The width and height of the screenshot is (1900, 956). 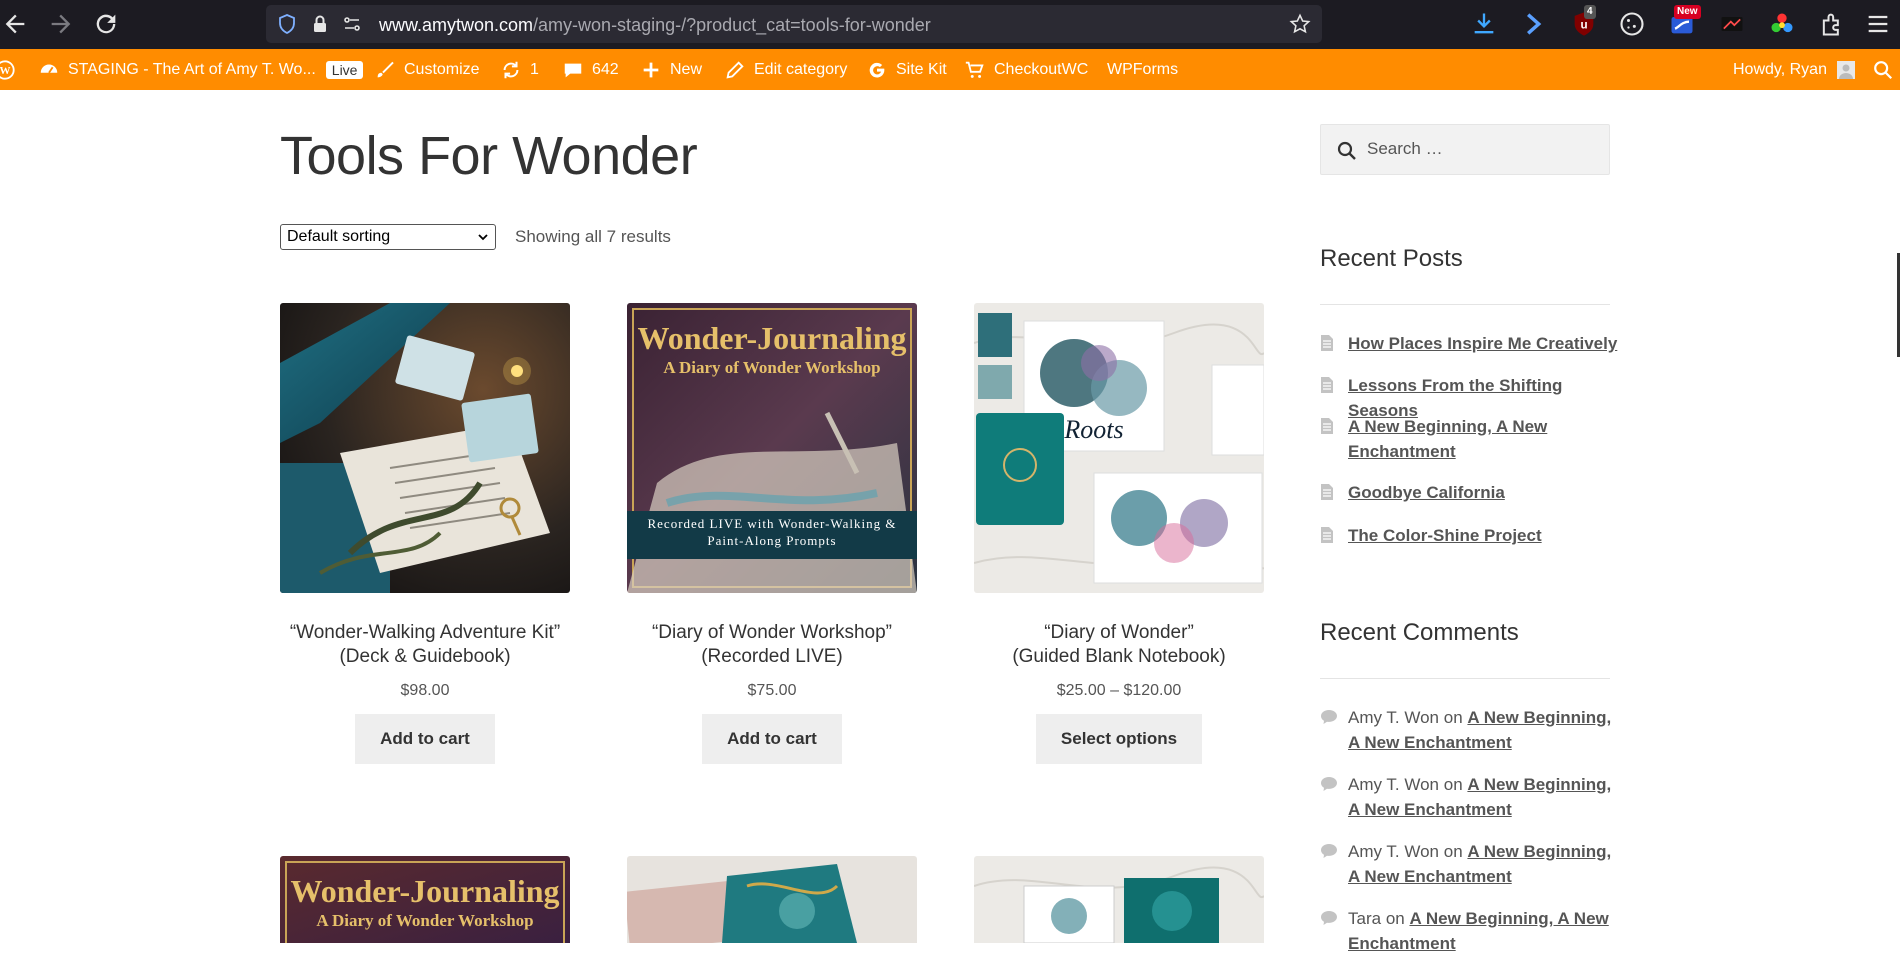 What do you see at coordinates (352, 24) in the screenshot?
I see `permissions-icon` at bounding box center [352, 24].